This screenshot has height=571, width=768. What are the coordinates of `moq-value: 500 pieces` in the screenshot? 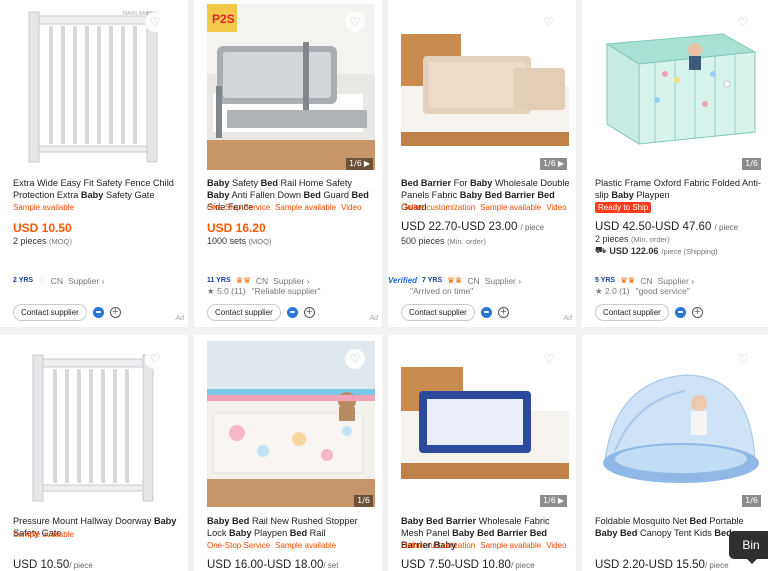 It's located at (423, 241).